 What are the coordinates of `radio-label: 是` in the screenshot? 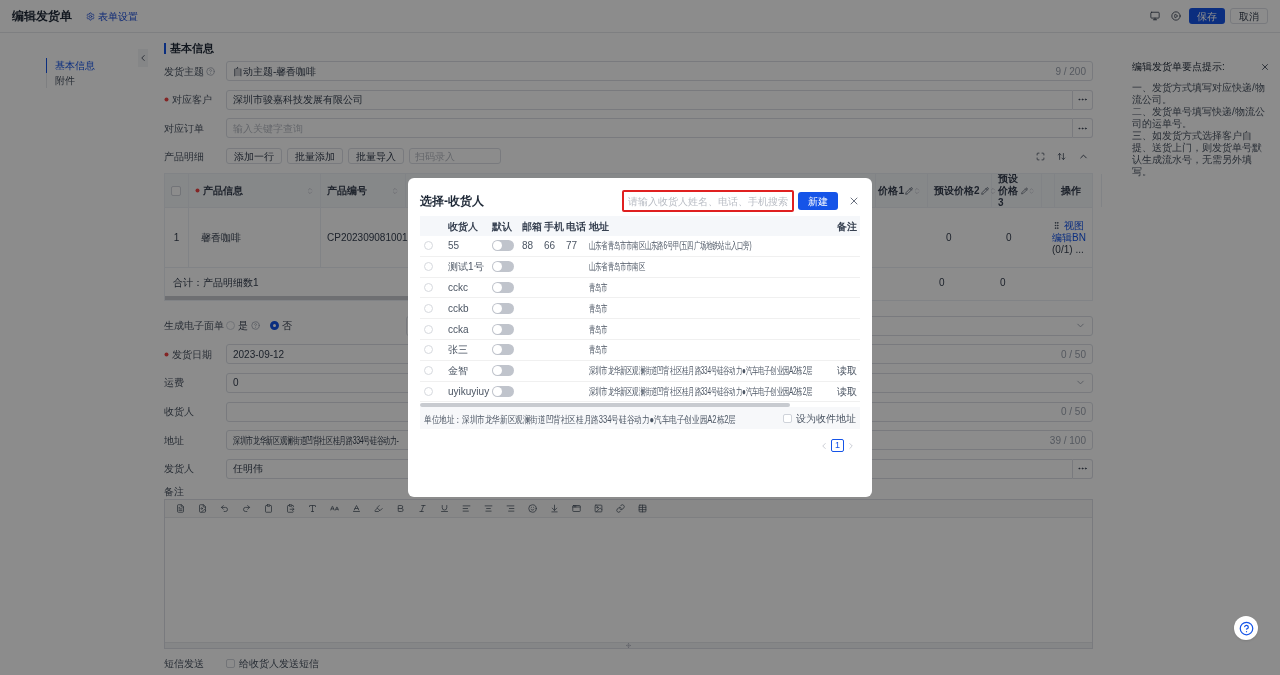 It's located at (243, 326).